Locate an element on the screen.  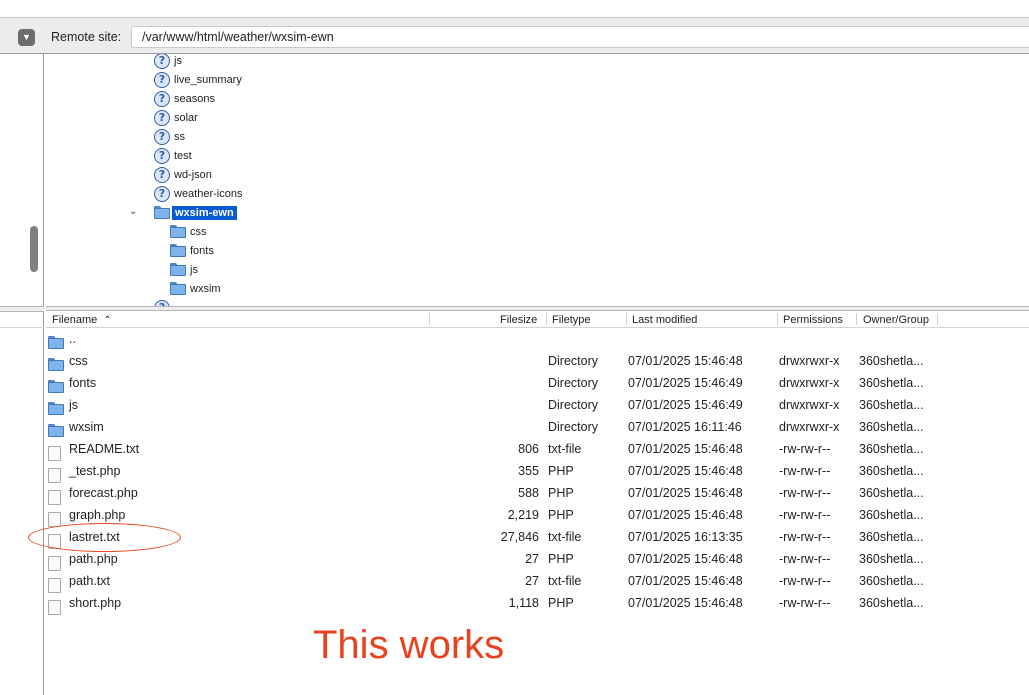
file-size: 27 is located at coordinates (532, 559).